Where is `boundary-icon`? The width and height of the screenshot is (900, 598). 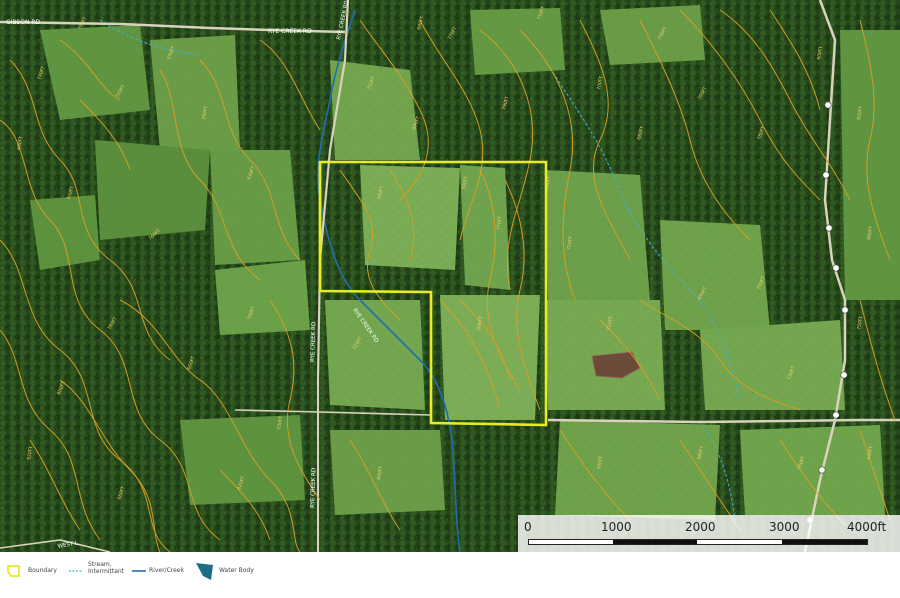 boundary-icon is located at coordinates (13, 571).